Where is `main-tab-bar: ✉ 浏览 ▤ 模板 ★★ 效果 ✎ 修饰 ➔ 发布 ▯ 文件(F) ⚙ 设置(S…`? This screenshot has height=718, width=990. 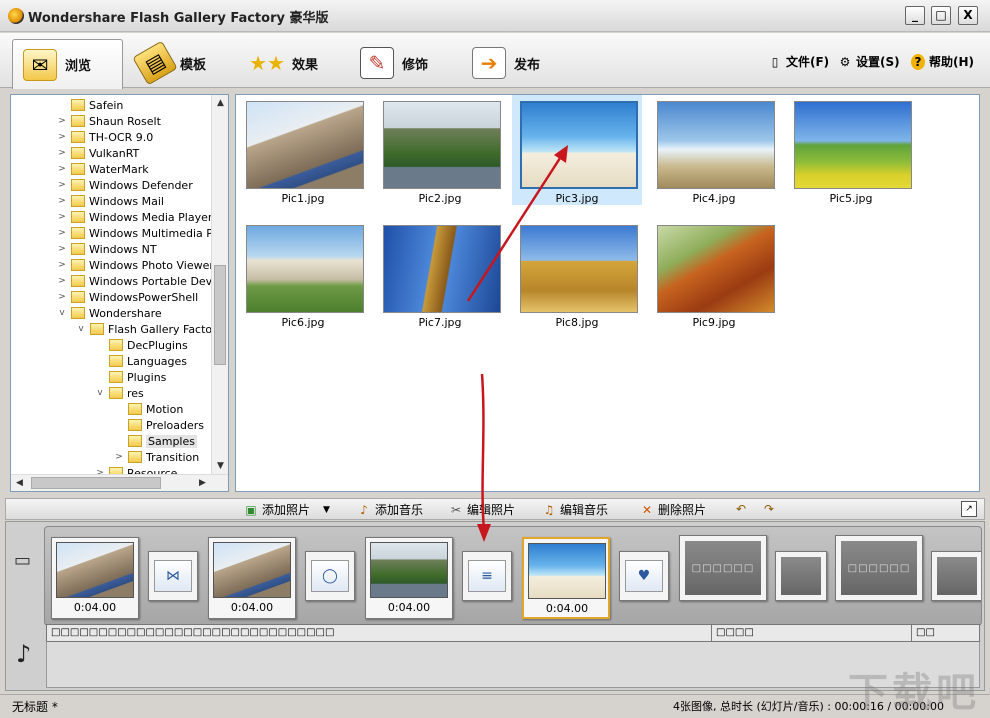 main-tab-bar: ✉ 浏览 ▤ 模板 ★★ 效果 ✎ 修饰 ➔ 发布 ▯ 文件(F) ⚙ 设置(S… is located at coordinates (495, 61).